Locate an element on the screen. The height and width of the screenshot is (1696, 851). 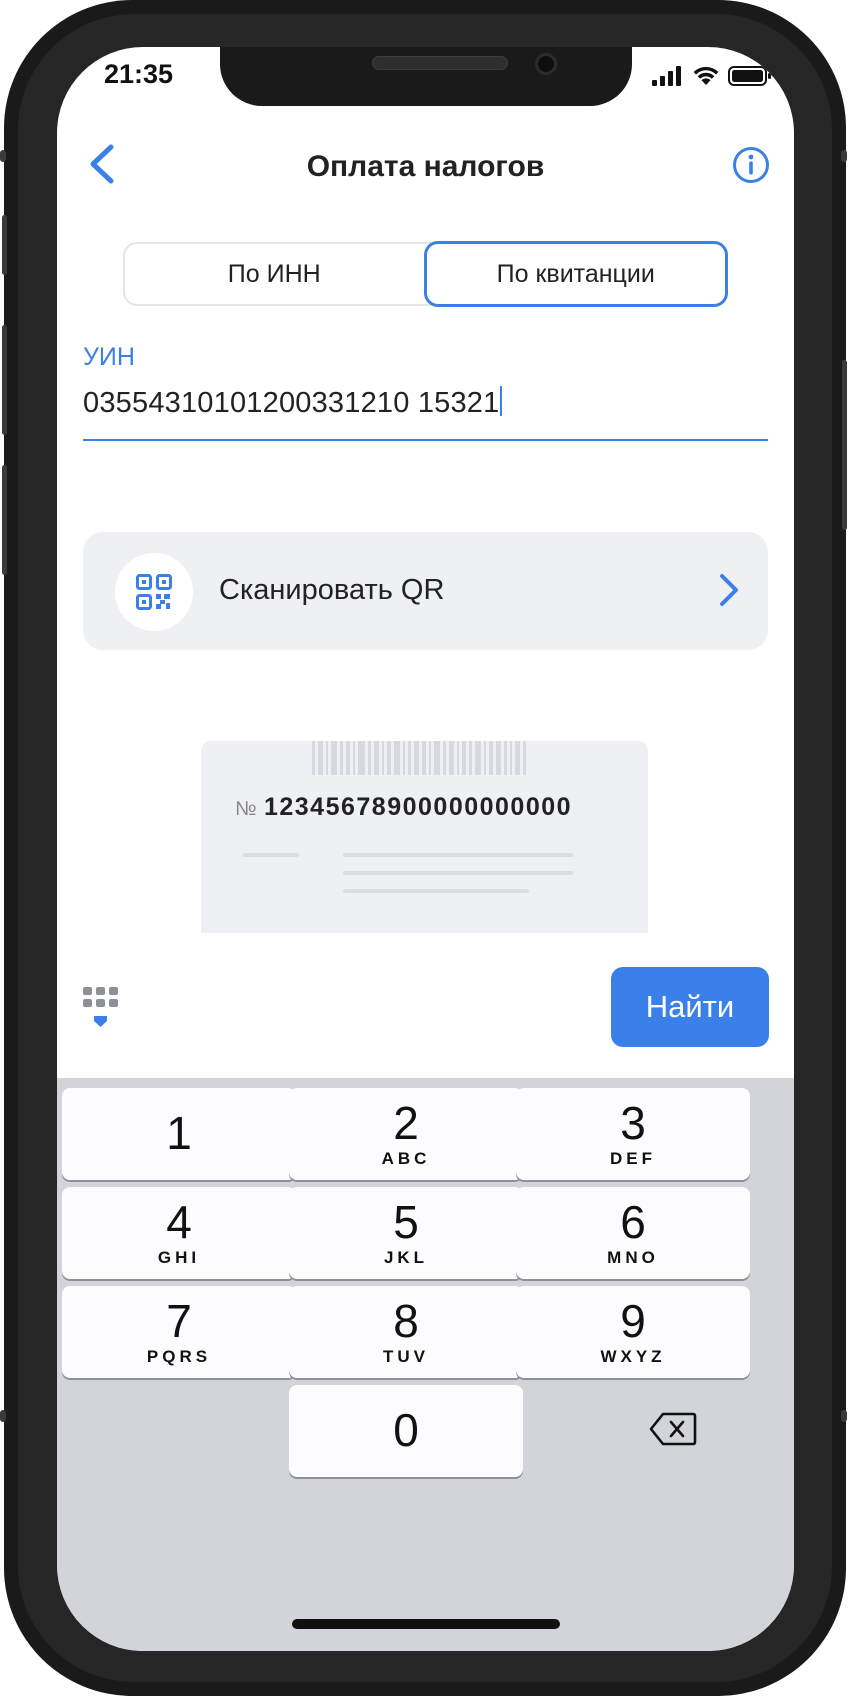
key-digit: 0 is located at coordinates (406, 1430).